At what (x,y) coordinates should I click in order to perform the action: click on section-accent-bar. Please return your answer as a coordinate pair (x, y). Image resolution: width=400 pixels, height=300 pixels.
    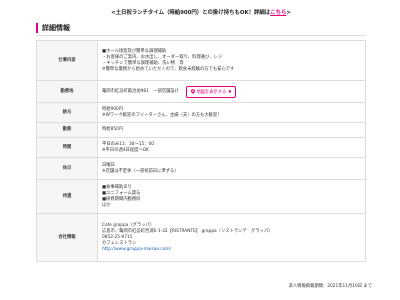
    Looking at the image, I should click on (37, 28).